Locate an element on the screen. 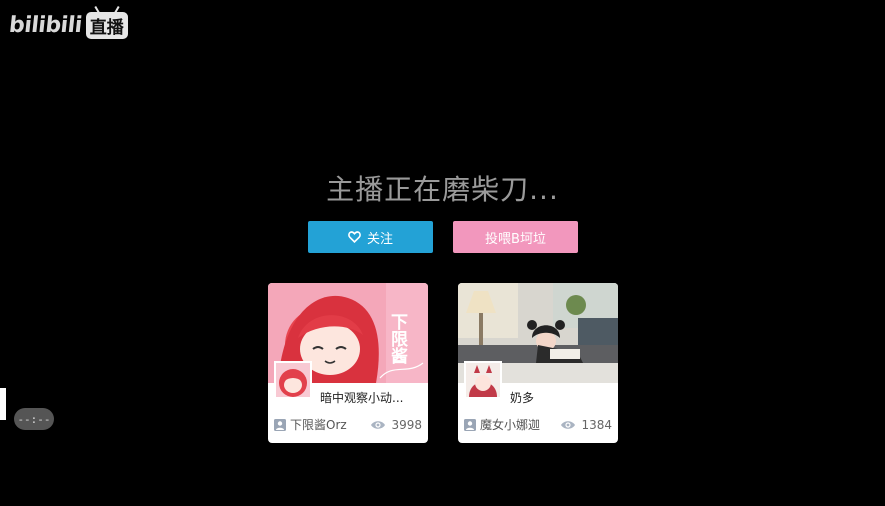 The height and width of the screenshot is (506, 885). card-footer: 魔女小娜迦 1384 is located at coordinates (538, 424).